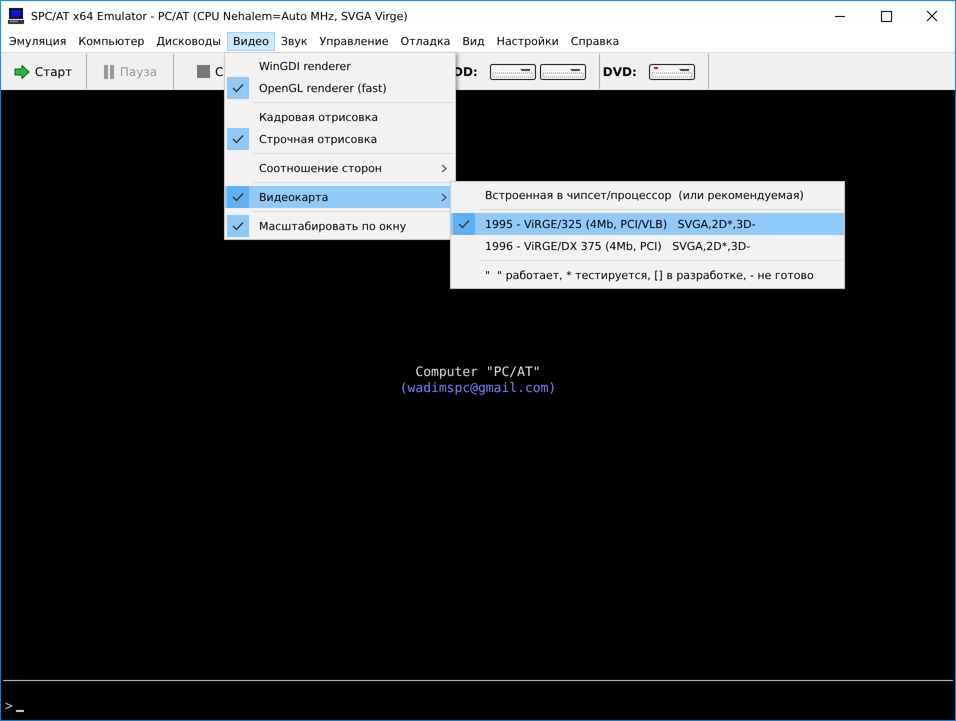  What do you see at coordinates (37, 41) in the screenshot?
I see `menu-bar-item: Эмуляция` at bounding box center [37, 41].